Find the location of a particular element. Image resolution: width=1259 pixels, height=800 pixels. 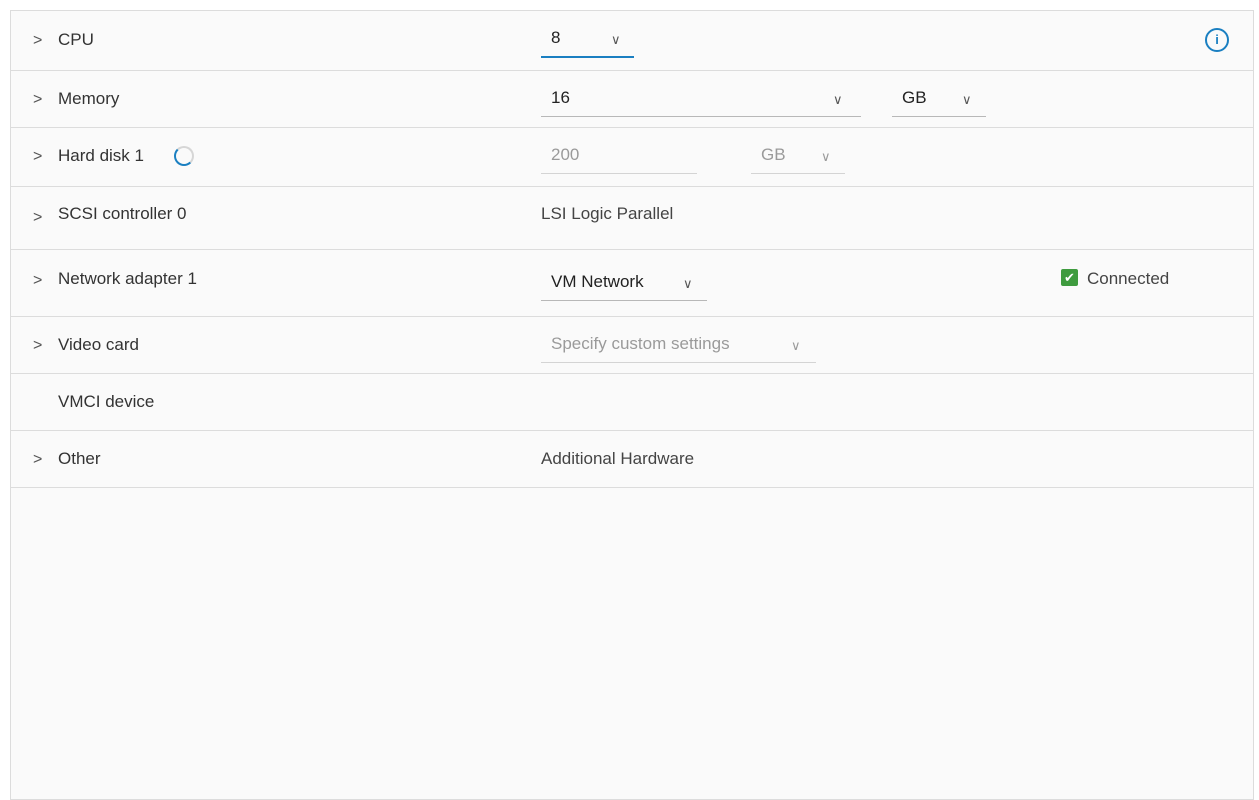

row-hard-disk: > Hard disk 1 200 GB ∨ is located at coordinates (632, 157).